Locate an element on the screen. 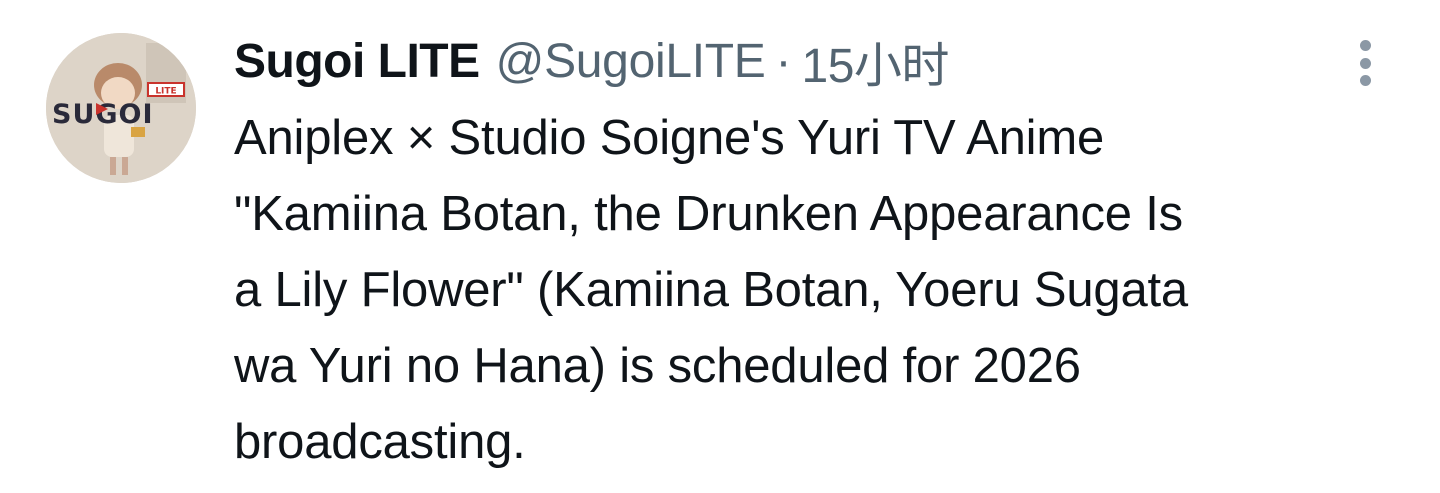 The width and height of the screenshot is (1440, 493). tweet-text-line: wa Yuri no Hana) is scheduled for 2026 is located at coordinates (657, 366).